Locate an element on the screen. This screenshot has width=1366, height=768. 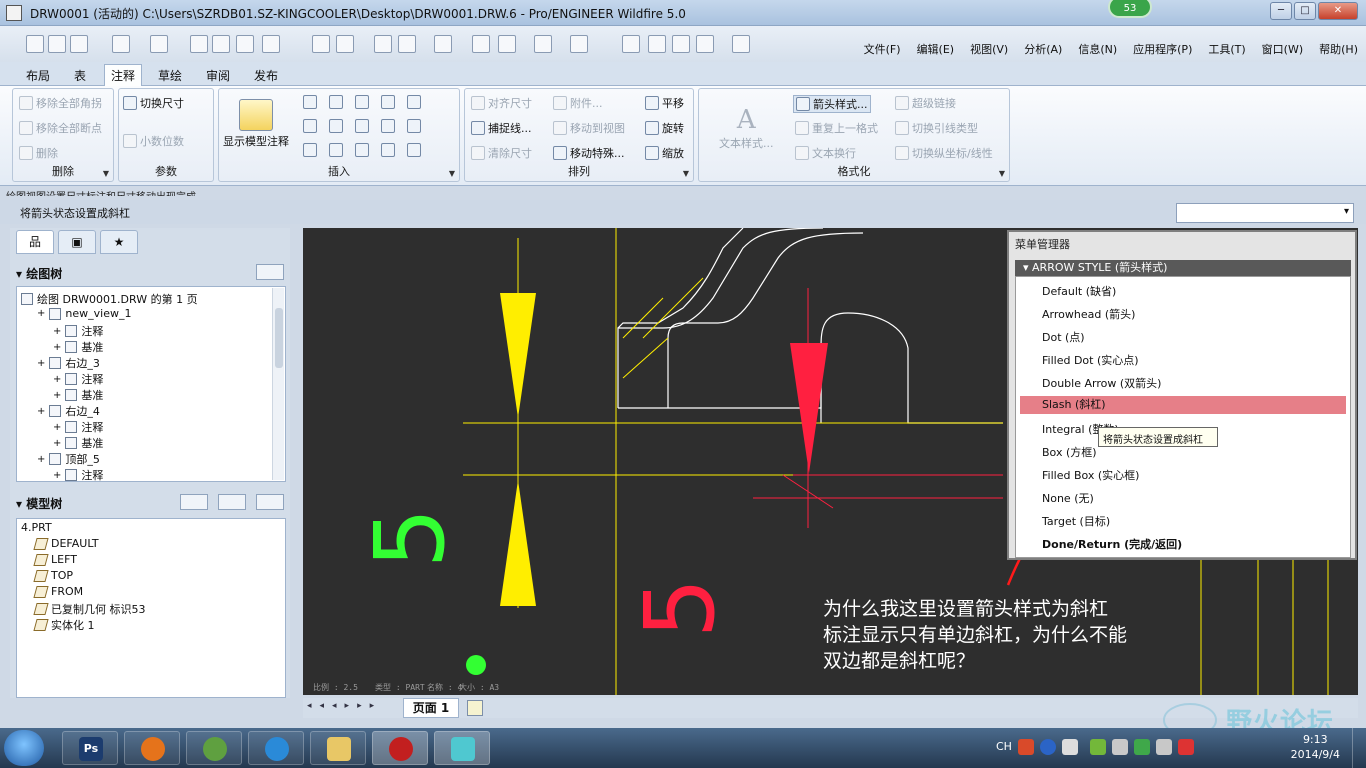
zoom-fit-icon is located at coordinates (543, 44).